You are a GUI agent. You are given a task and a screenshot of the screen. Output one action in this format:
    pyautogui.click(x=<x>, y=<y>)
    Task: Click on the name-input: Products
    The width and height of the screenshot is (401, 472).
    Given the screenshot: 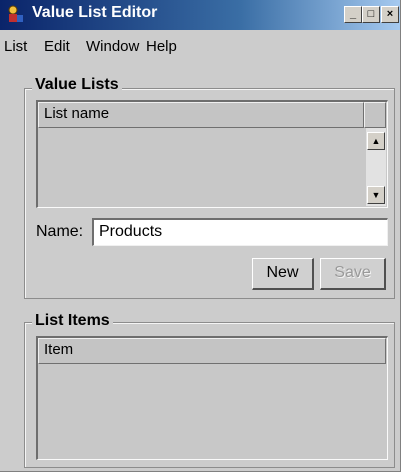 What is the action you would take?
    pyautogui.click(x=240, y=232)
    